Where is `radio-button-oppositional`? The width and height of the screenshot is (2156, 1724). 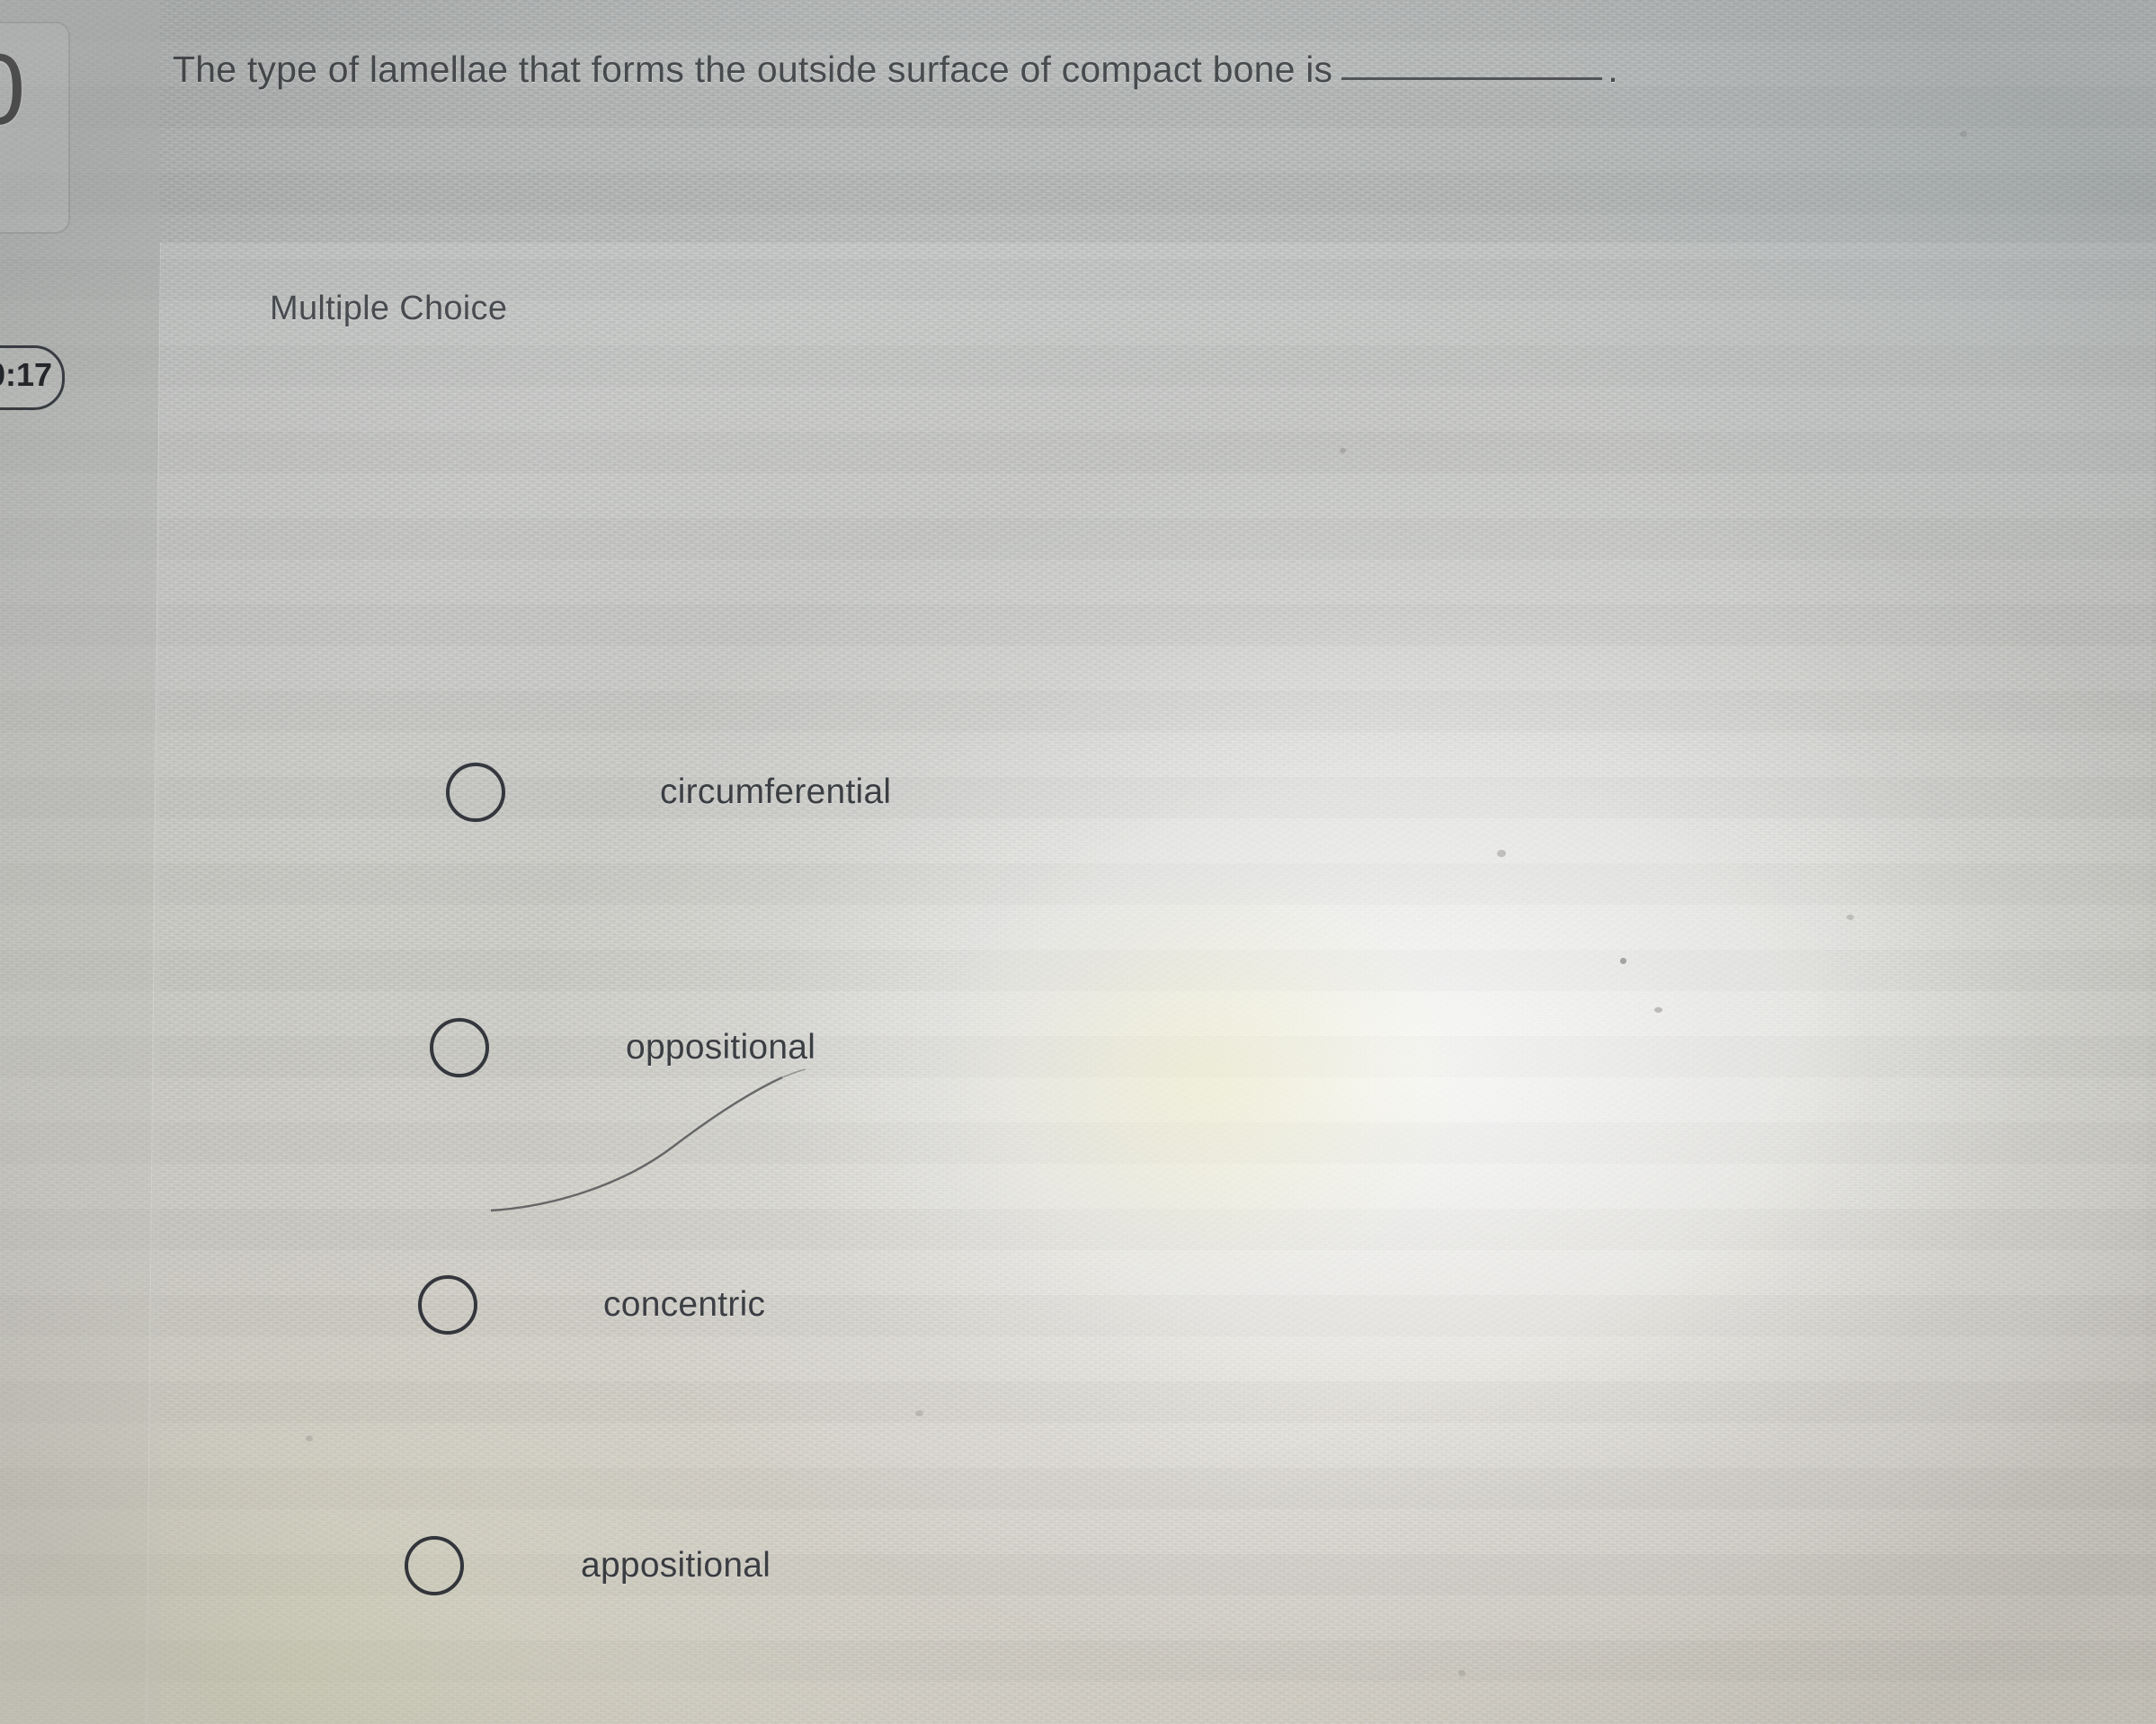
radio-button-oppositional is located at coordinates (459, 1047).